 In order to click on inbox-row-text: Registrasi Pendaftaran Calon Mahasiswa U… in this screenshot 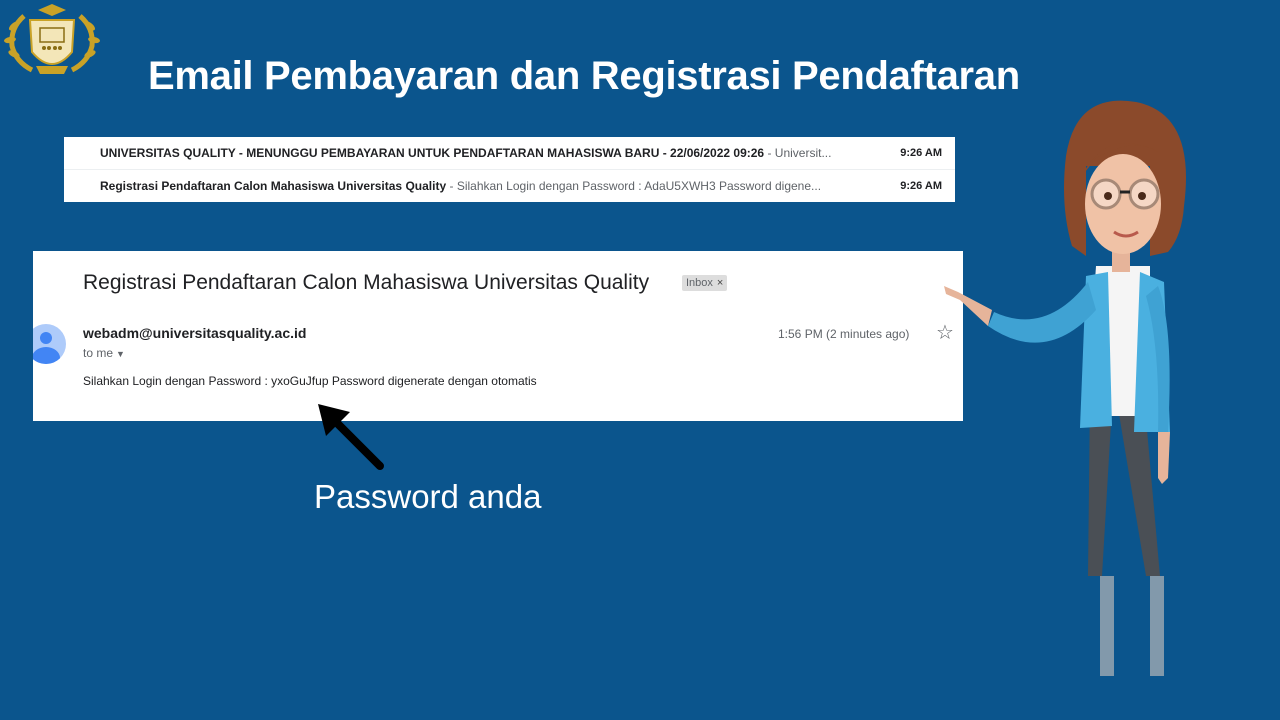, I will do `click(480, 186)`.